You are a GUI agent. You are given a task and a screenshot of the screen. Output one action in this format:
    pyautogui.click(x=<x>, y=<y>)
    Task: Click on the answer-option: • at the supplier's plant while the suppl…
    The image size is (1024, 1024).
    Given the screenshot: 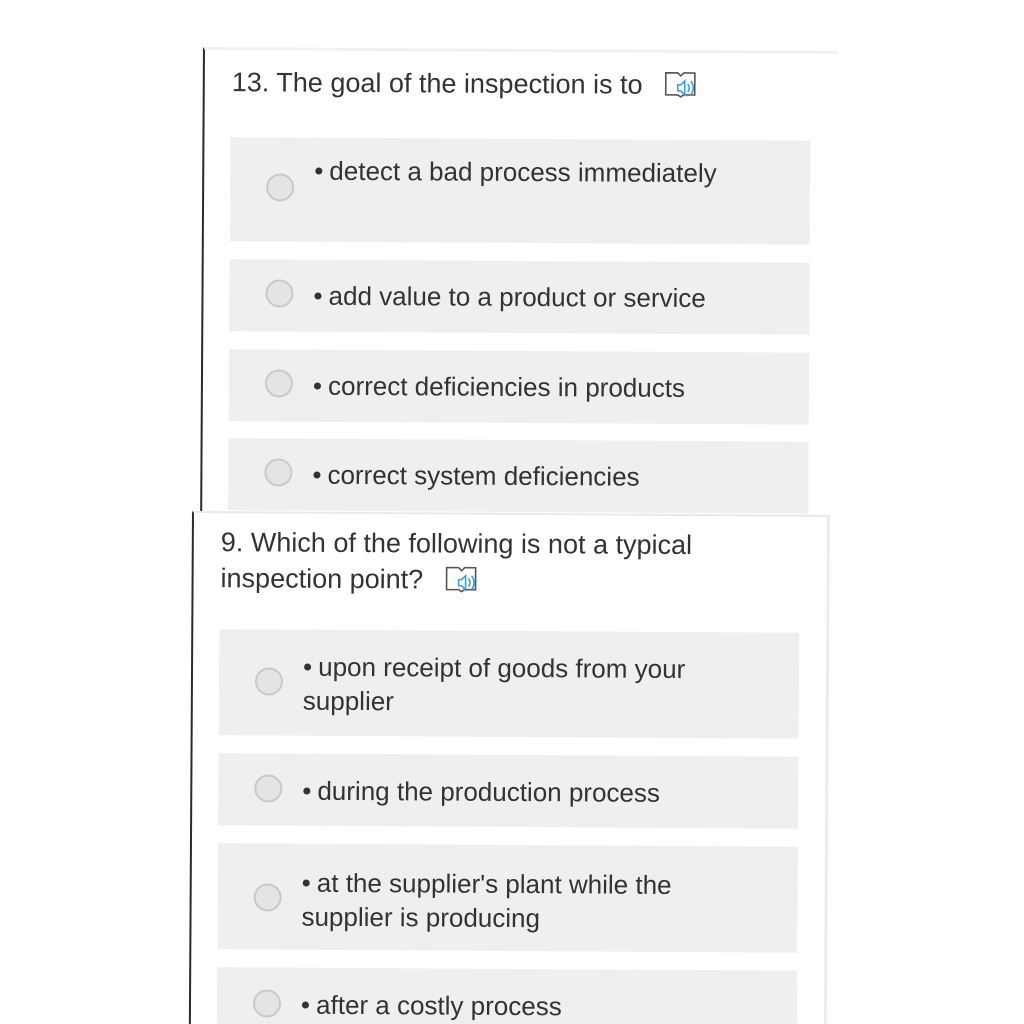 What is the action you would take?
    pyautogui.click(x=507, y=898)
    